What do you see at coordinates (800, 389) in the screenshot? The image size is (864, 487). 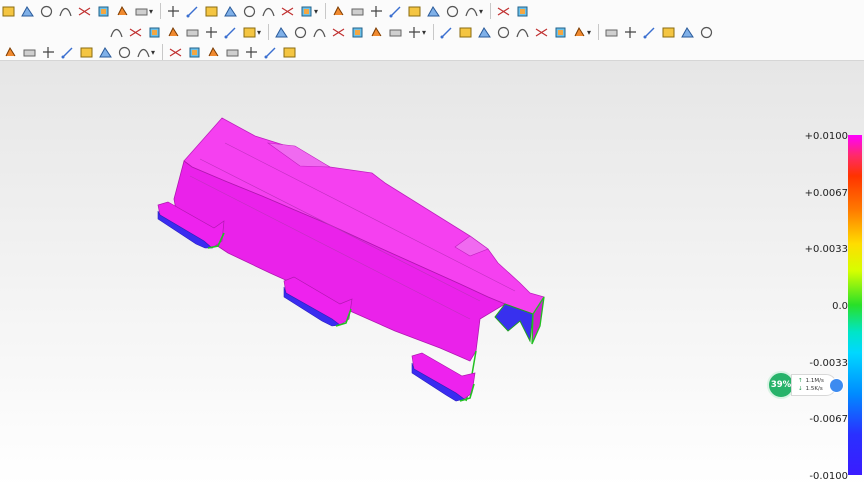 I see `download-arrow-icon: ↓` at bounding box center [800, 389].